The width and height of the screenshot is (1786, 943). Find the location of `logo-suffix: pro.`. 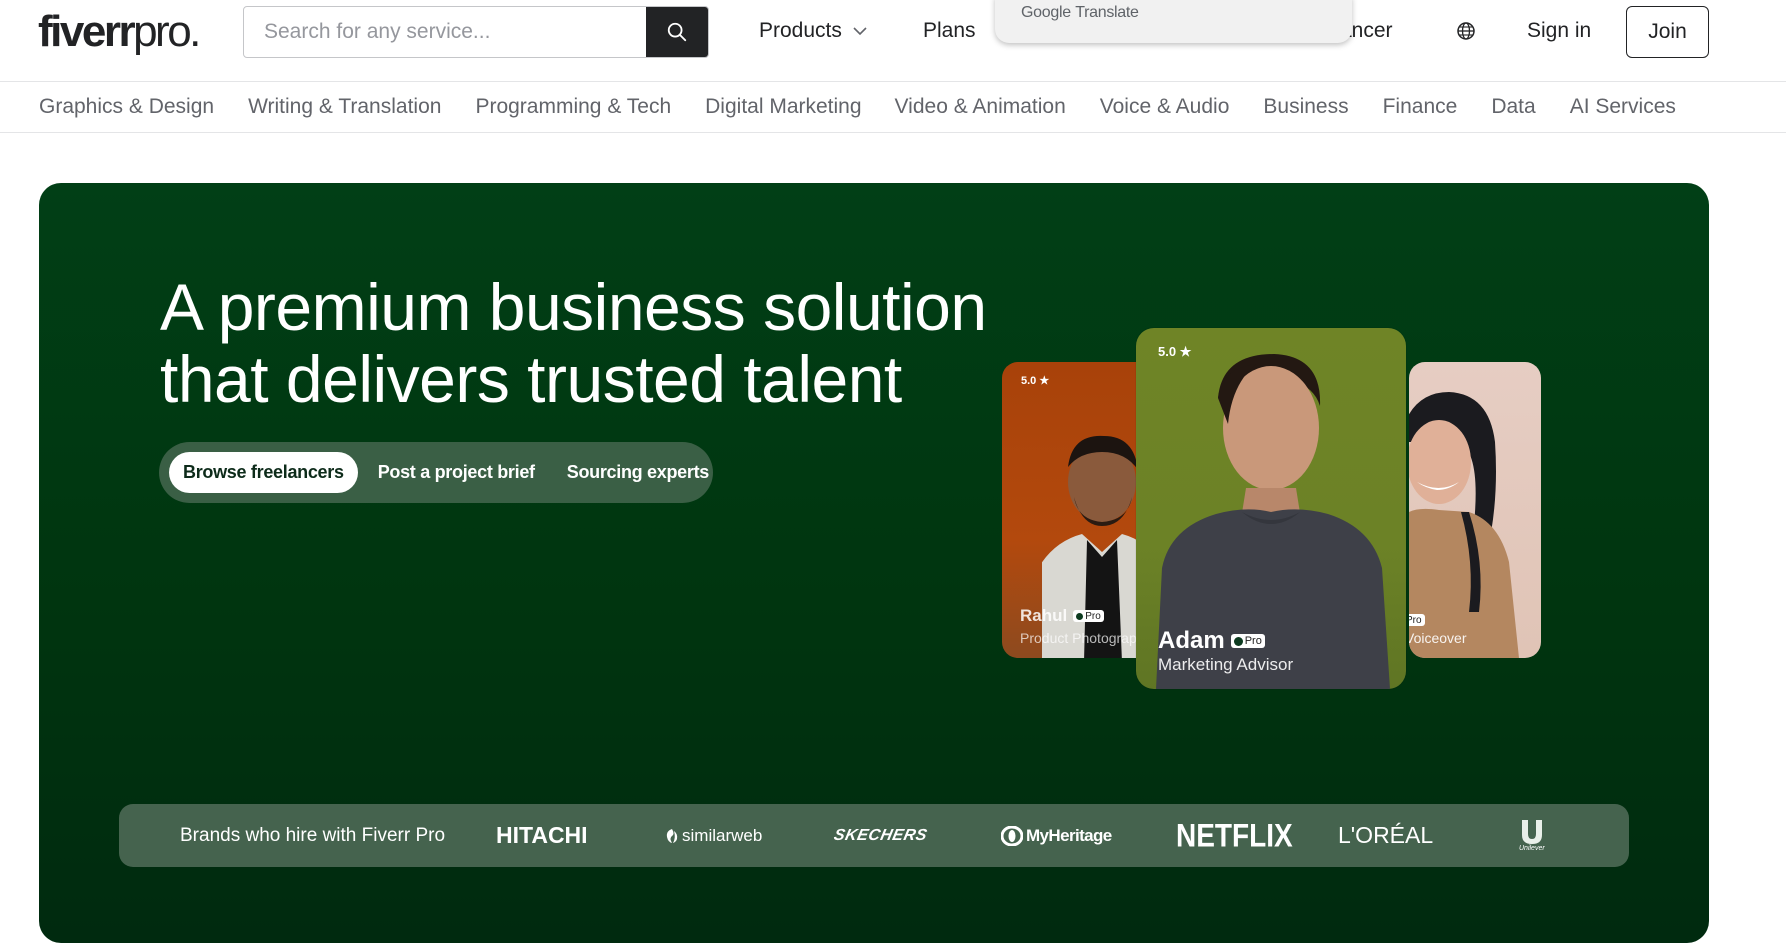

logo-suffix: pro. is located at coordinates (167, 31).